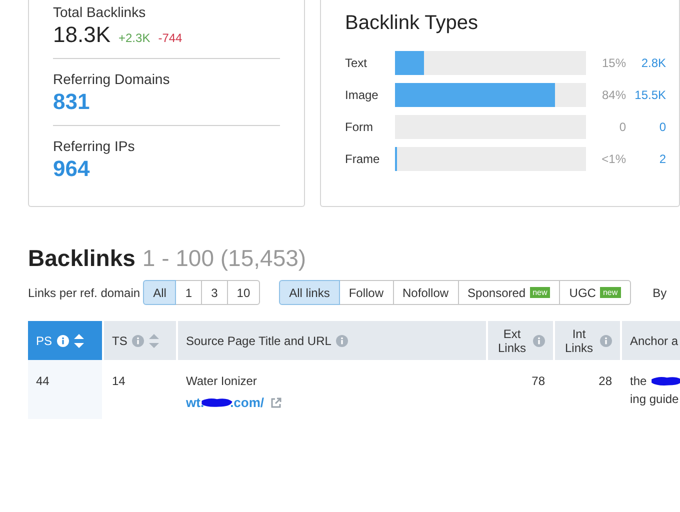 This screenshot has width=680, height=512. What do you see at coordinates (134, 38) in the screenshot?
I see `increase-value: +2.3K` at bounding box center [134, 38].